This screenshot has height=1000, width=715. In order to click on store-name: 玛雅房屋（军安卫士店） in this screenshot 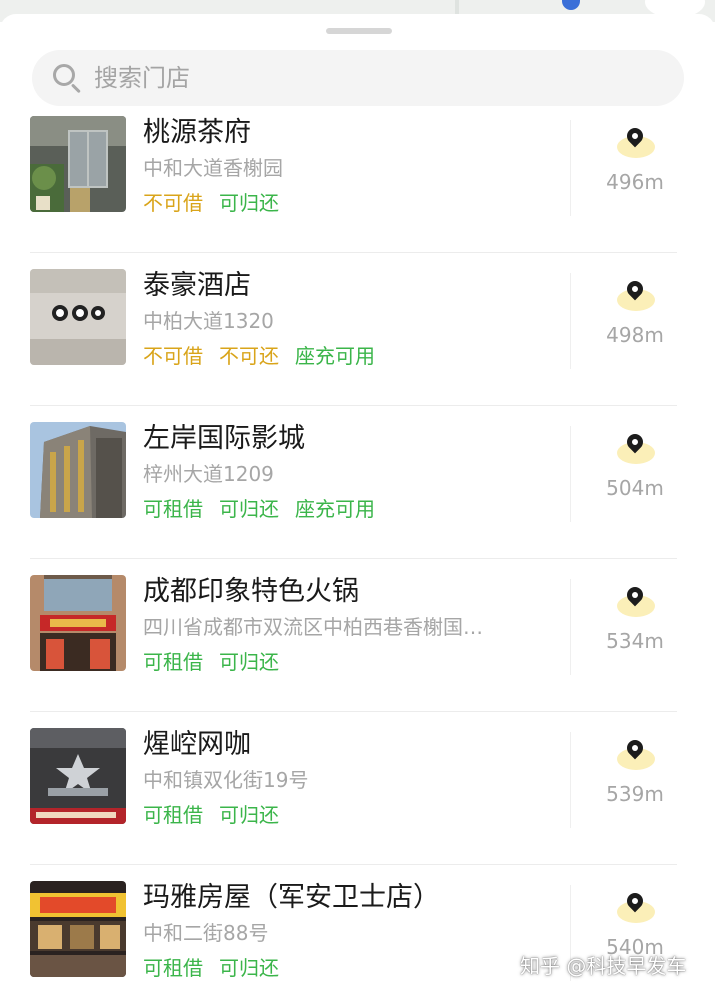, I will do `click(291, 897)`.